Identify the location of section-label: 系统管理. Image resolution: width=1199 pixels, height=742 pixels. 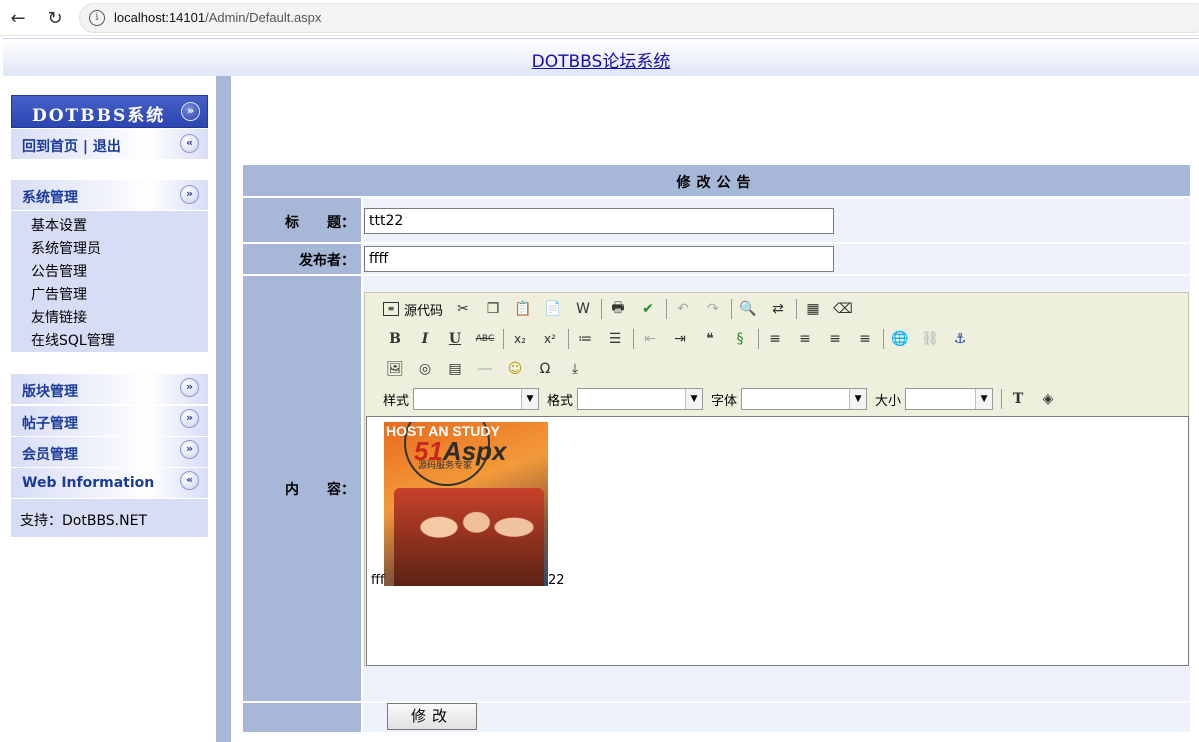
(50, 198).